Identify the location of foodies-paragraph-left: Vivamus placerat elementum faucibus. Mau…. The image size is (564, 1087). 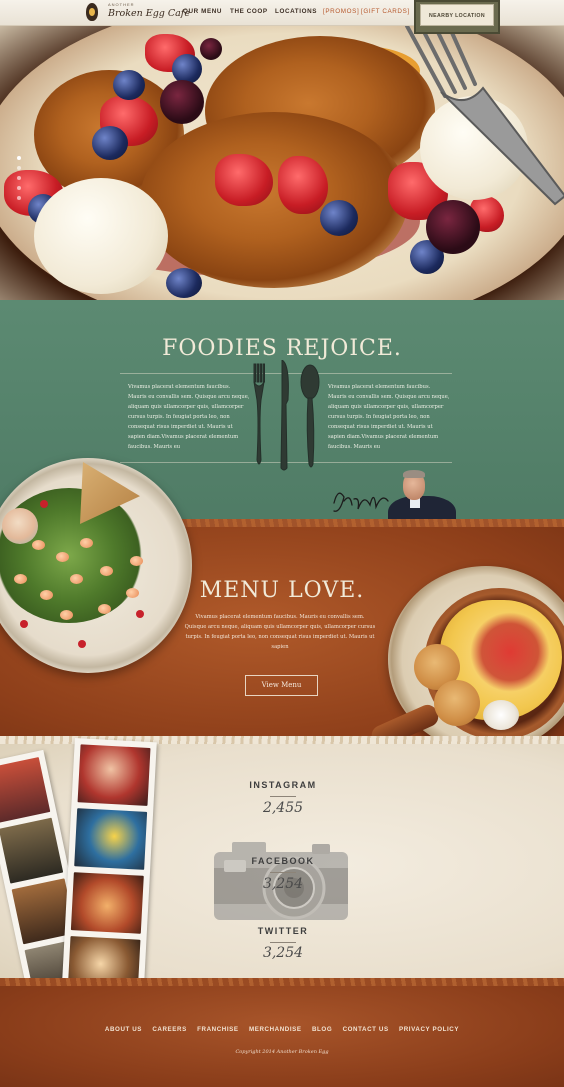
(189, 417).